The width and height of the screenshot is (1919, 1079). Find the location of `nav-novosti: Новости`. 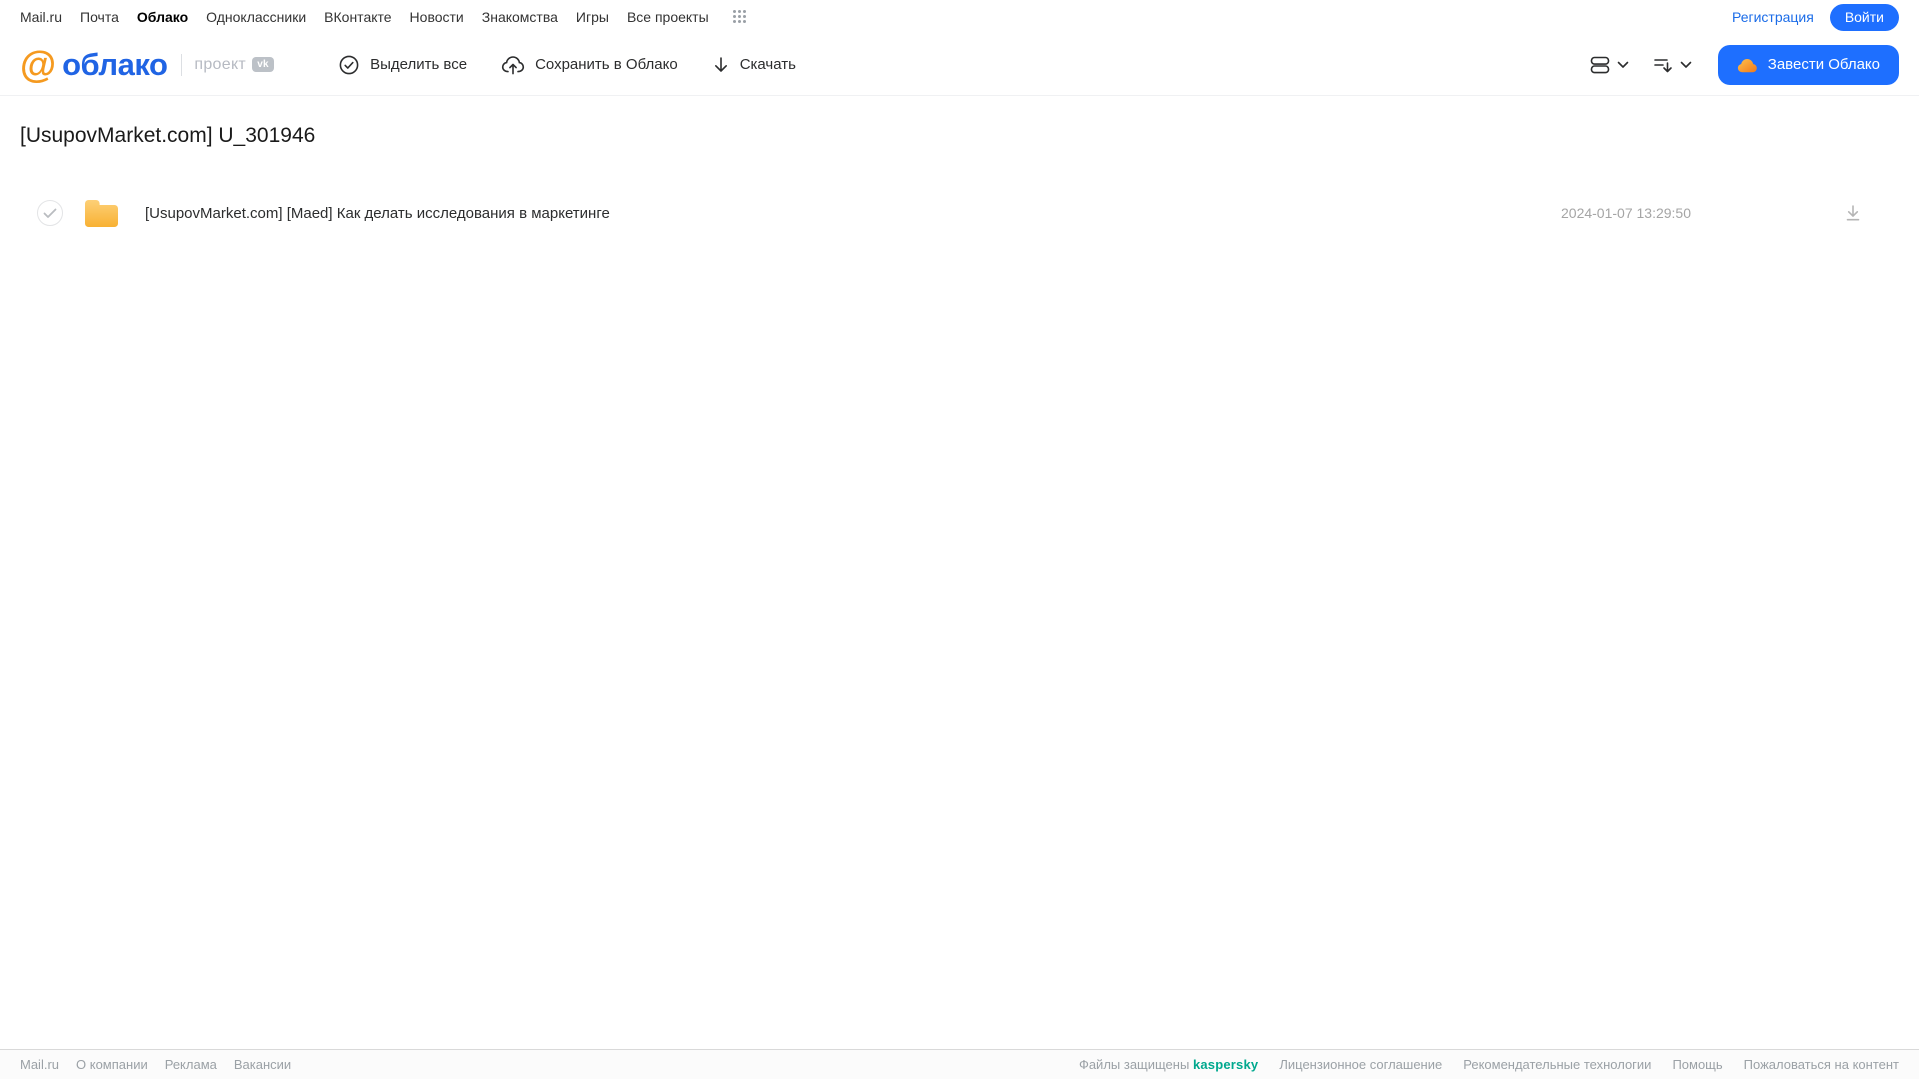

nav-novosti: Новости is located at coordinates (437, 17).